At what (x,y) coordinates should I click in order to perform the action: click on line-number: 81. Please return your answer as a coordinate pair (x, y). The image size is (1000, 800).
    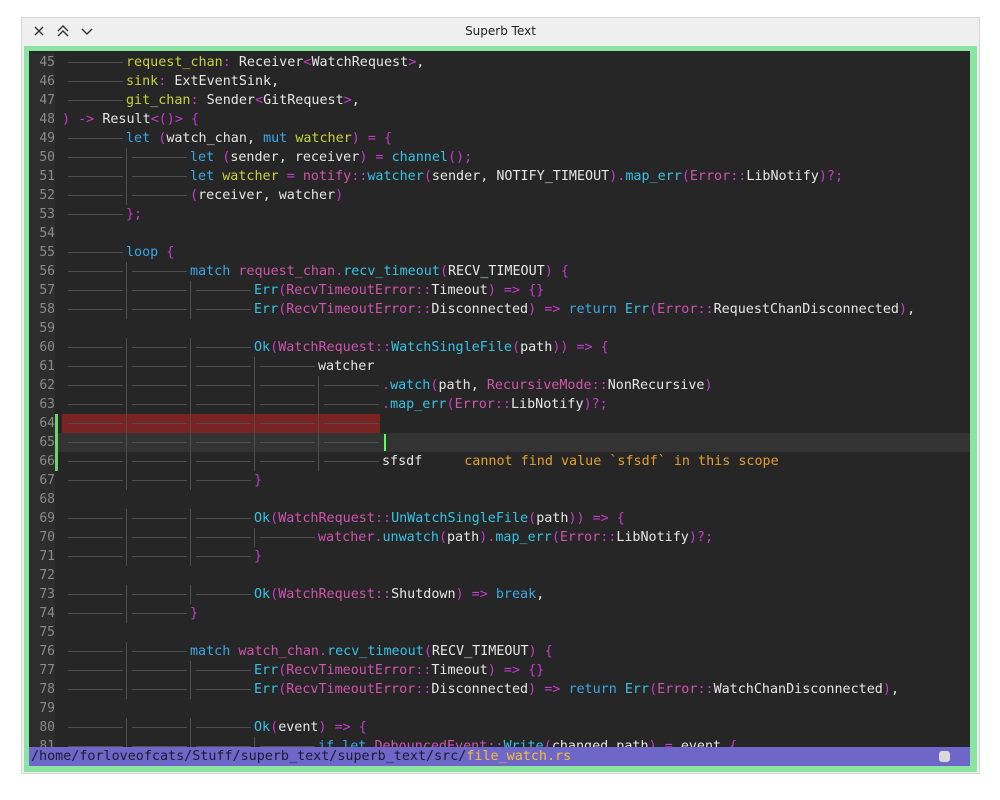
    Looking at the image, I should click on (42, 742).